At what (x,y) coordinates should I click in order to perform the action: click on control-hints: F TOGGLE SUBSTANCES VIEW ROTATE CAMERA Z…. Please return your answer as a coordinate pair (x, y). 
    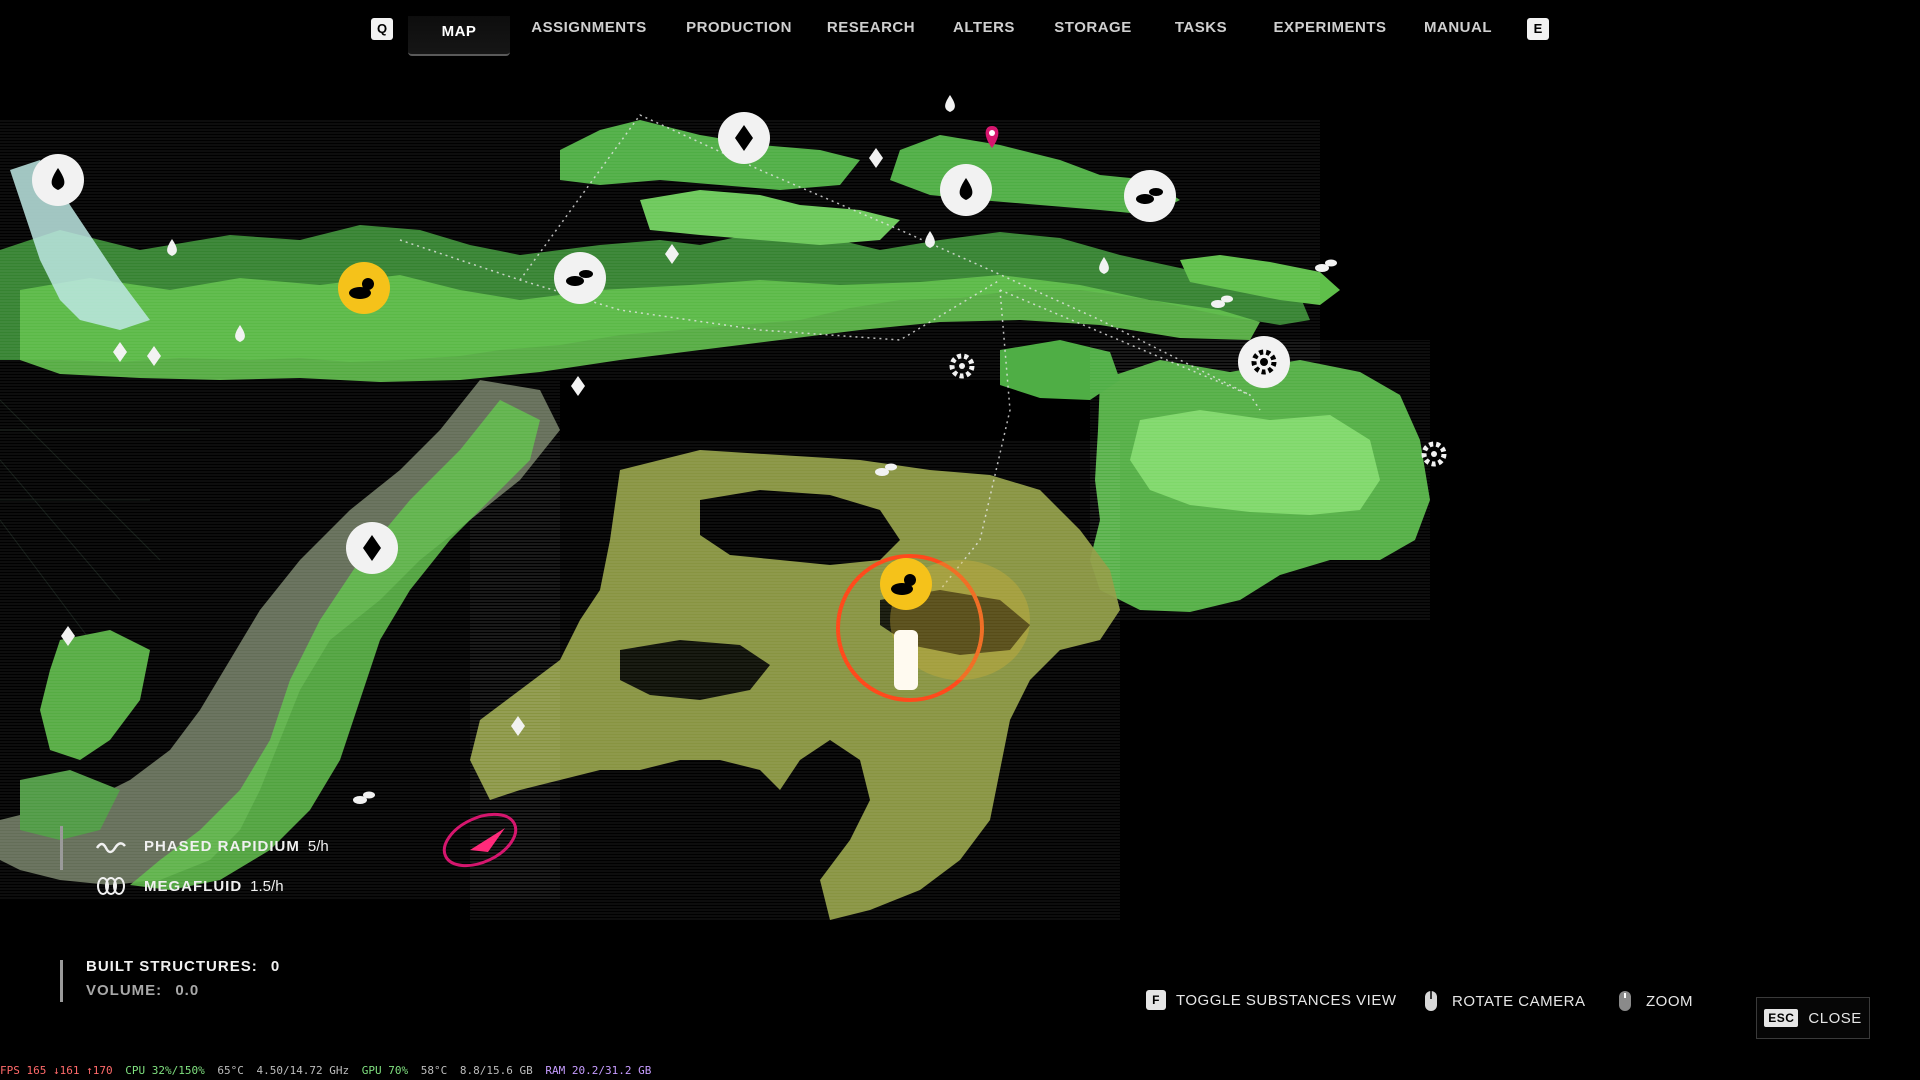
    Looking at the image, I should click on (960, 1010).